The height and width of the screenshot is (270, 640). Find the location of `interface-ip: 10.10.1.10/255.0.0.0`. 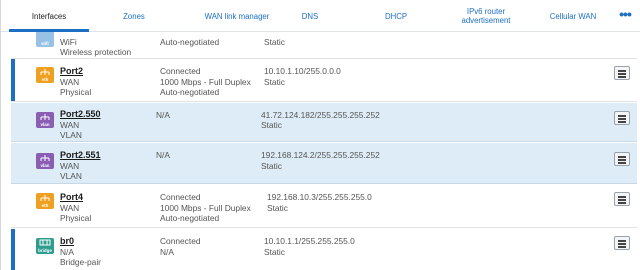

interface-ip: 10.10.1.10/255.0.0.0 is located at coordinates (302, 71).